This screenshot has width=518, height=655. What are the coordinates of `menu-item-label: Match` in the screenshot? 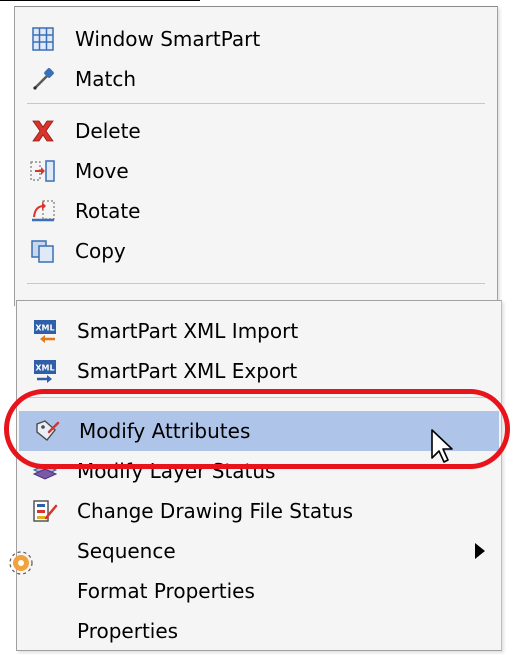 It's located at (106, 79).